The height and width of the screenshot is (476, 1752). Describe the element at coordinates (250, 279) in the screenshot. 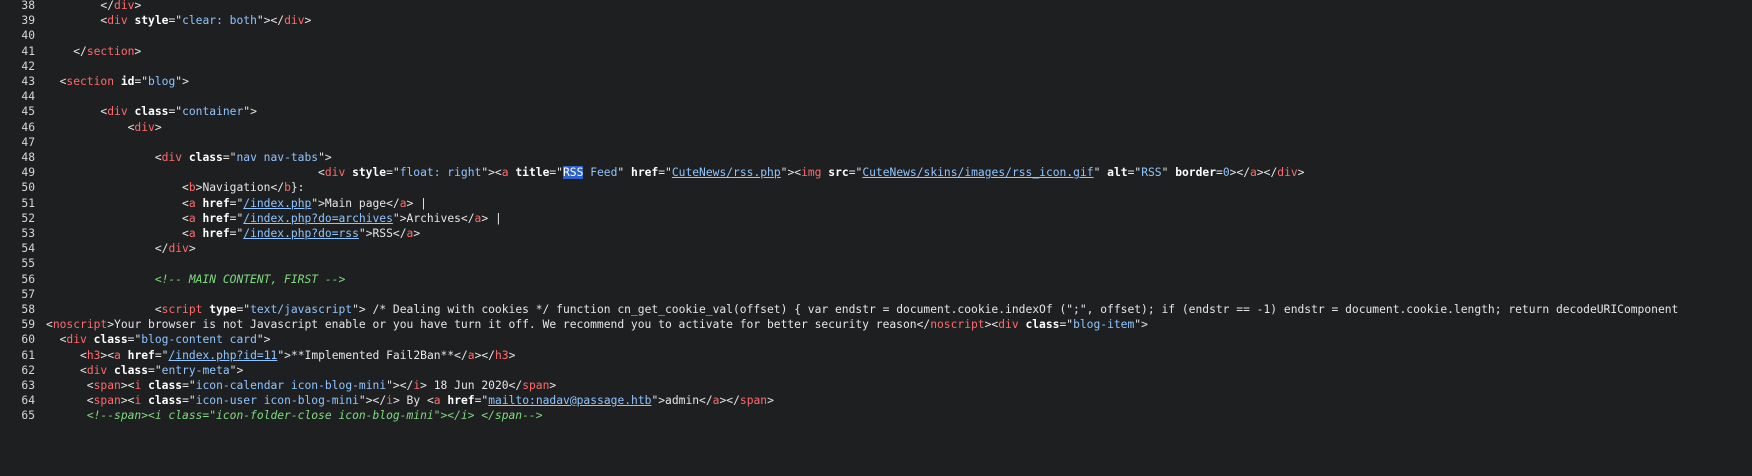

I see `code-comment: <!-- MAIN CONTENT, FIRST -->` at that location.